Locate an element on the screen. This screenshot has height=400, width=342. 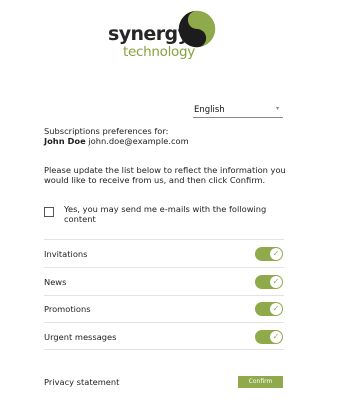
preference-row-urgent-messages: Urgent messages ✓ is located at coordinates (164, 336).